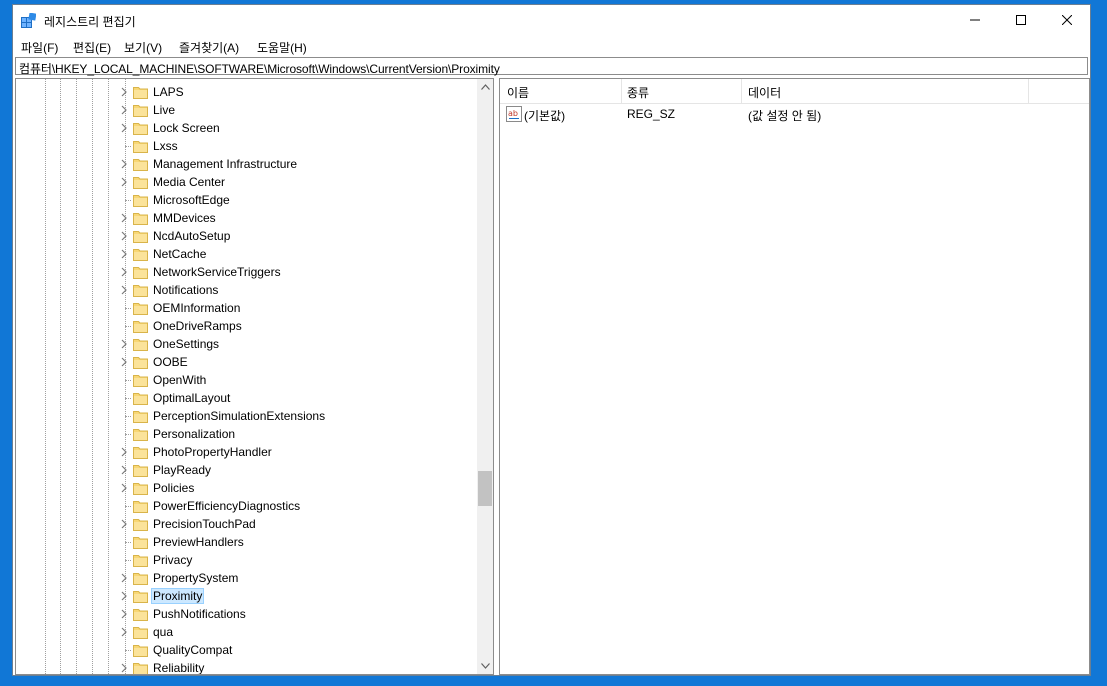  What do you see at coordinates (247, 542) in the screenshot?
I see `tree-item: PreviewHandlers` at bounding box center [247, 542].